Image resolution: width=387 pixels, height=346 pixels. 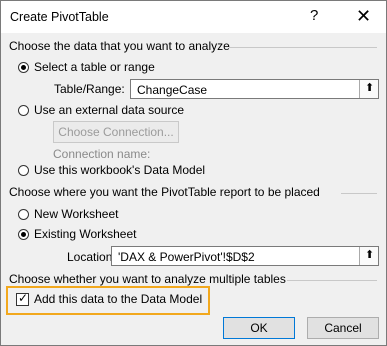 What do you see at coordinates (314, 15) in the screenshot?
I see `help-icon: ?` at bounding box center [314, 15].